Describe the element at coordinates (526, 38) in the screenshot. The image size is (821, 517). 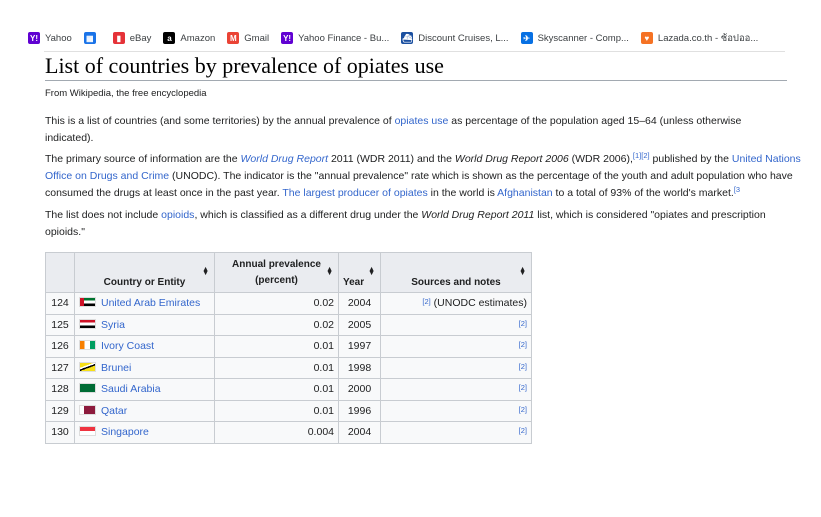
I see `skyscanner-icon: ✈` at that location.